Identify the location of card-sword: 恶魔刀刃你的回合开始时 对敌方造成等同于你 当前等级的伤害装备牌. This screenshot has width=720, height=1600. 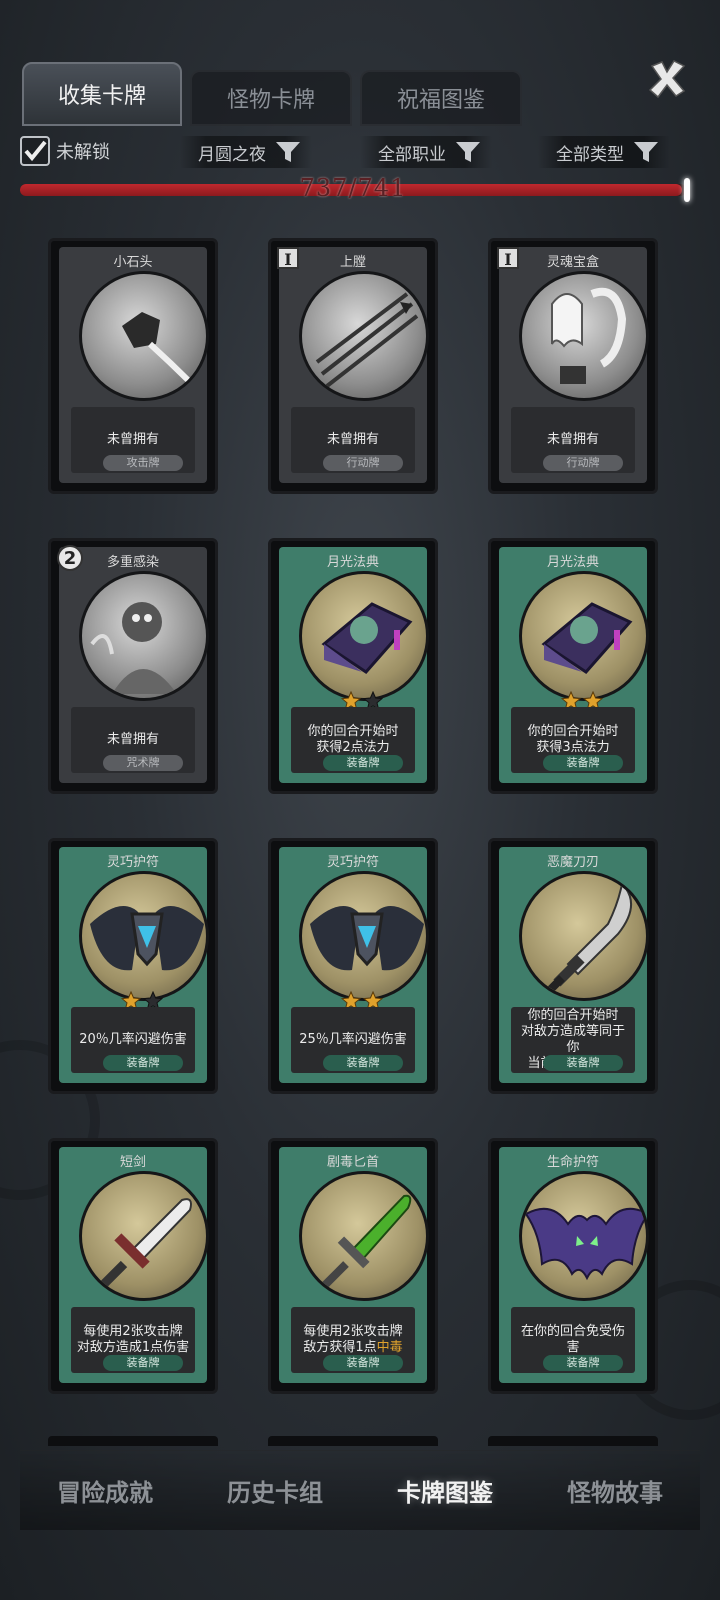
(573, 966).